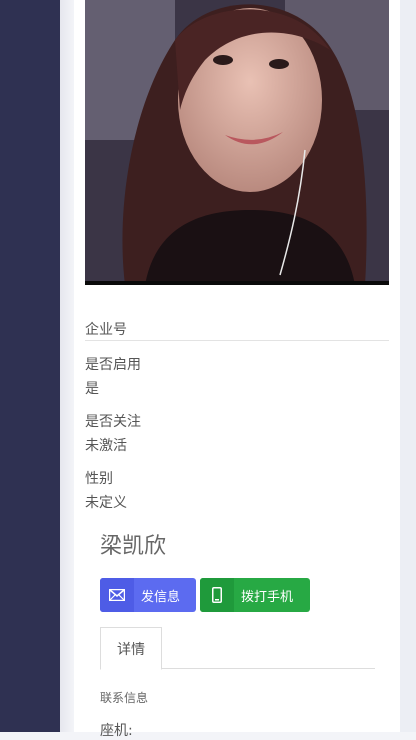  What do you see at coordinates (67, 366) in the screenshot?
I see `sidebar-shadow` at bounding box center [67, 366].